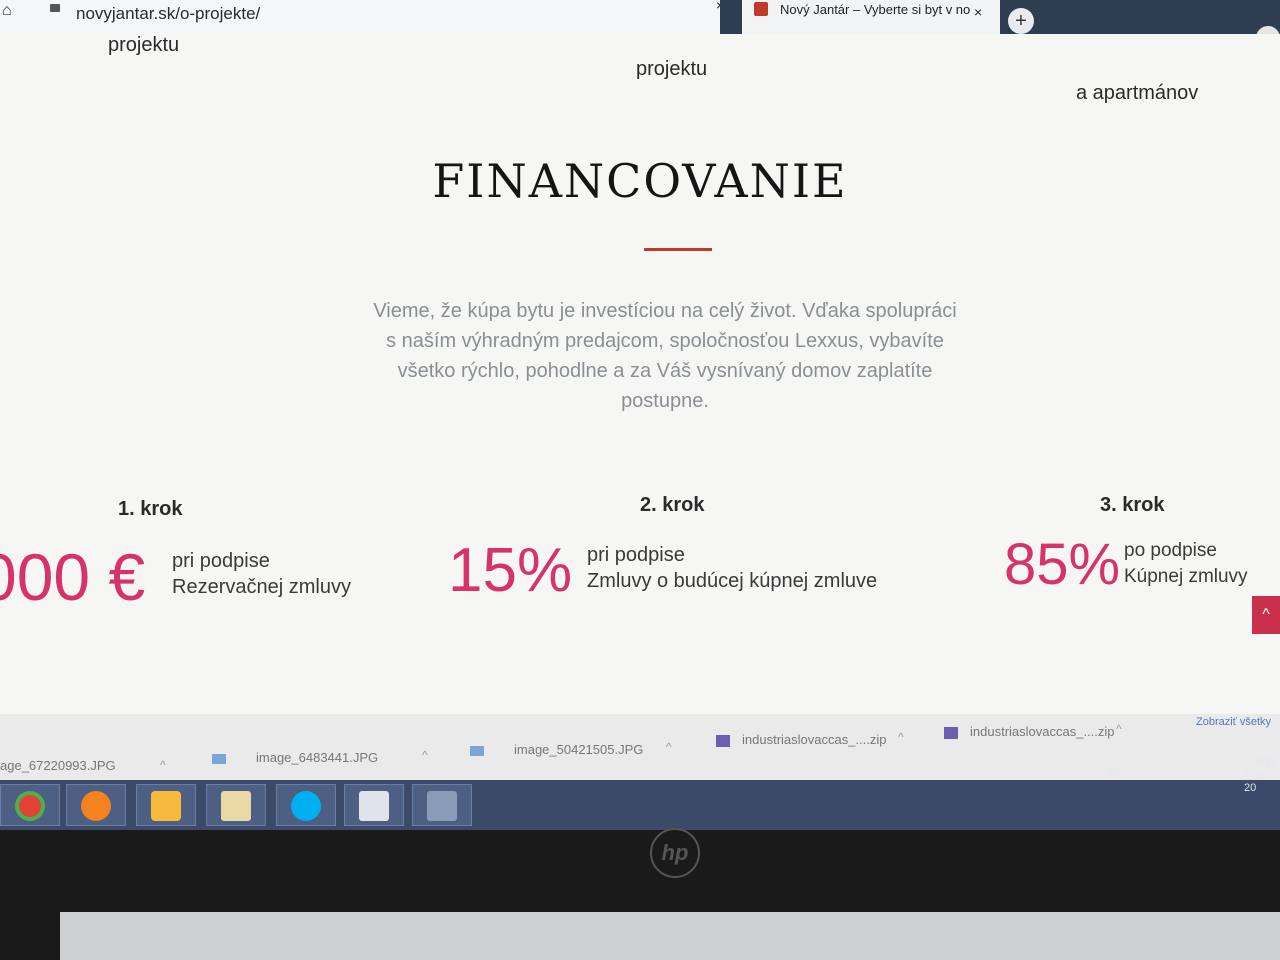 This screenshot has width=1280, height=960. Describe the element at coordinates (670, 936) in the screenshot. I see `laptop-hinge` at that location.